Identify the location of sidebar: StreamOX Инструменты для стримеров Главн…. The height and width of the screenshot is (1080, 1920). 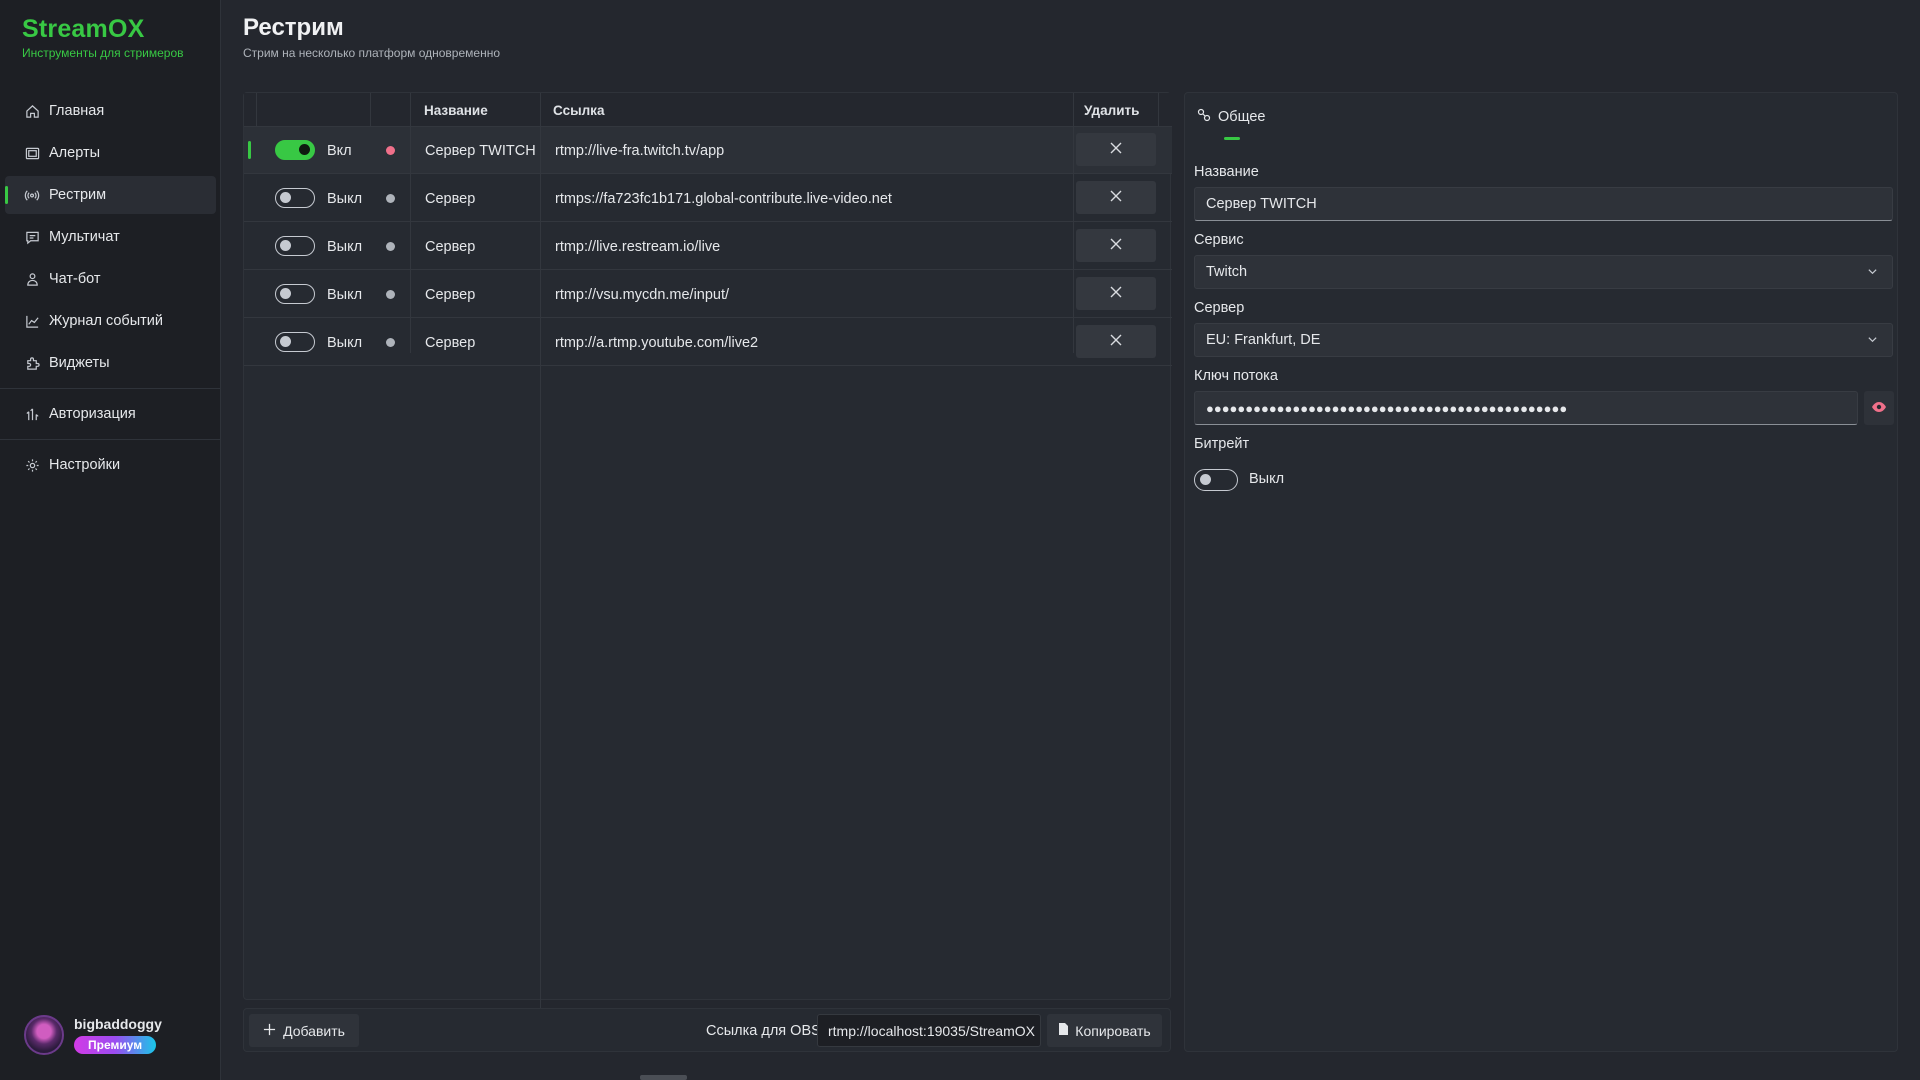
(110, 540).